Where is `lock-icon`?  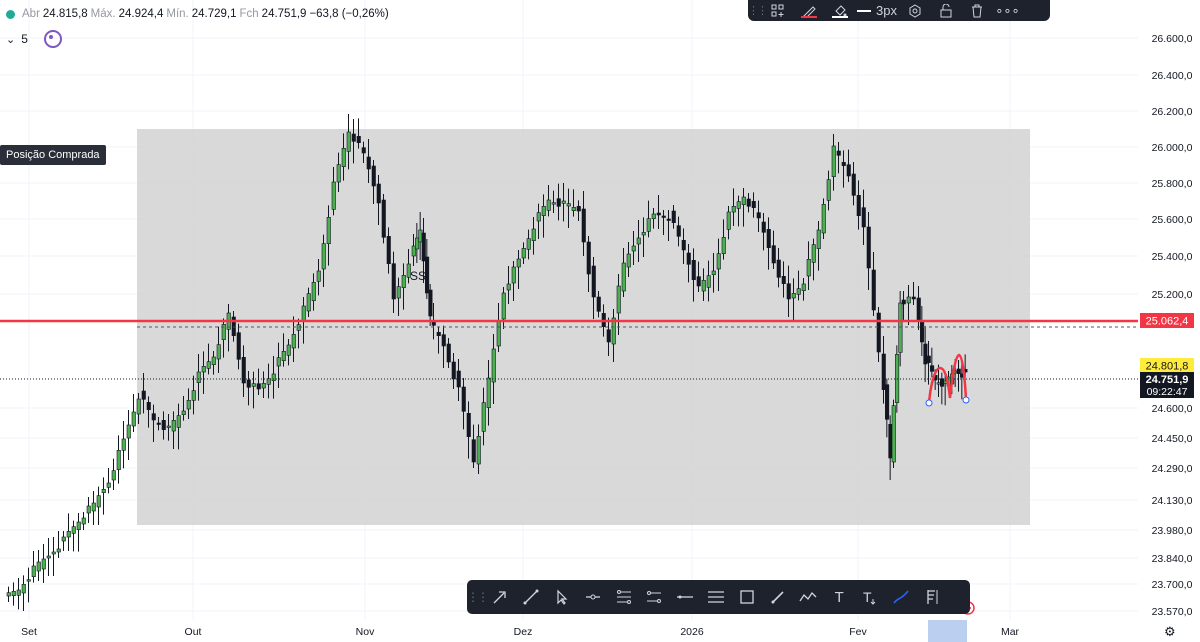
lock-icon is located at coordinates (945, 10).